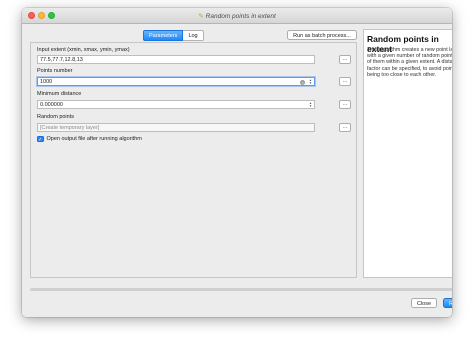  I want to click on points-number-label: Points number, so click(55, 71).